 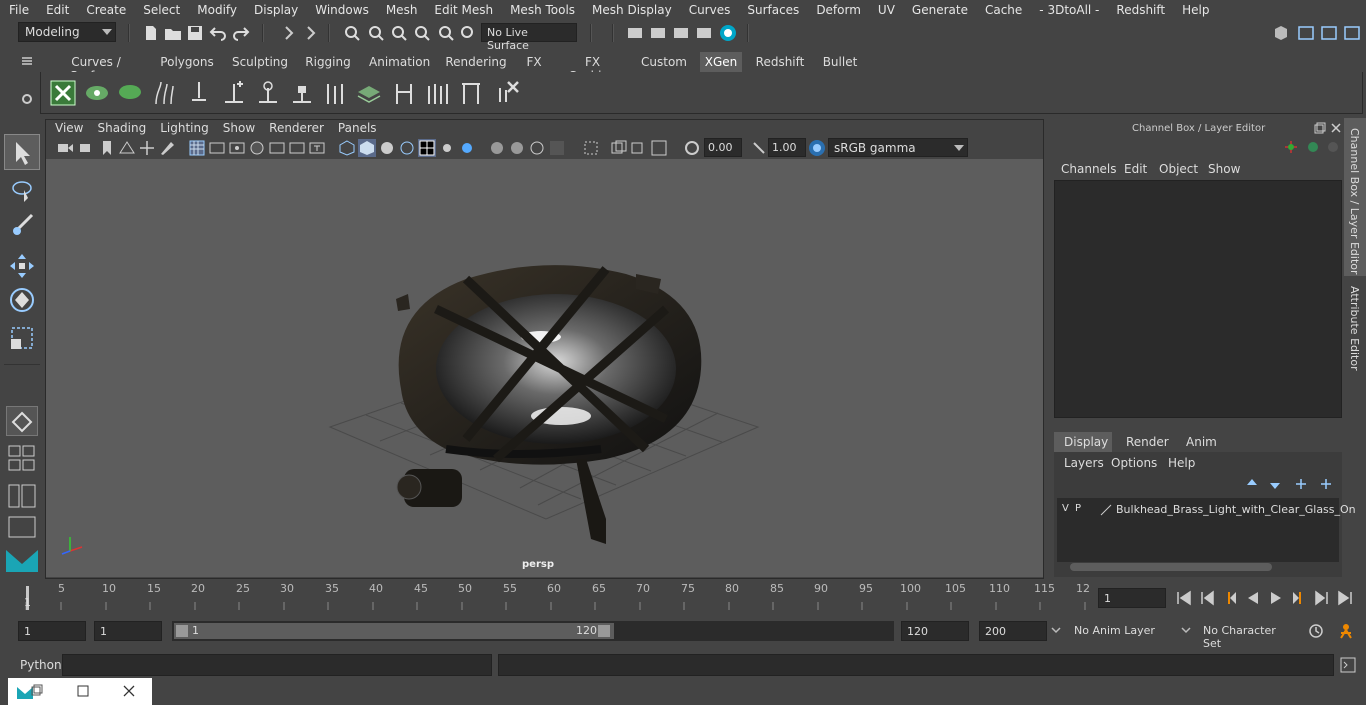 I want to click on menu-curves: Curves, so click(x=709, y=10).